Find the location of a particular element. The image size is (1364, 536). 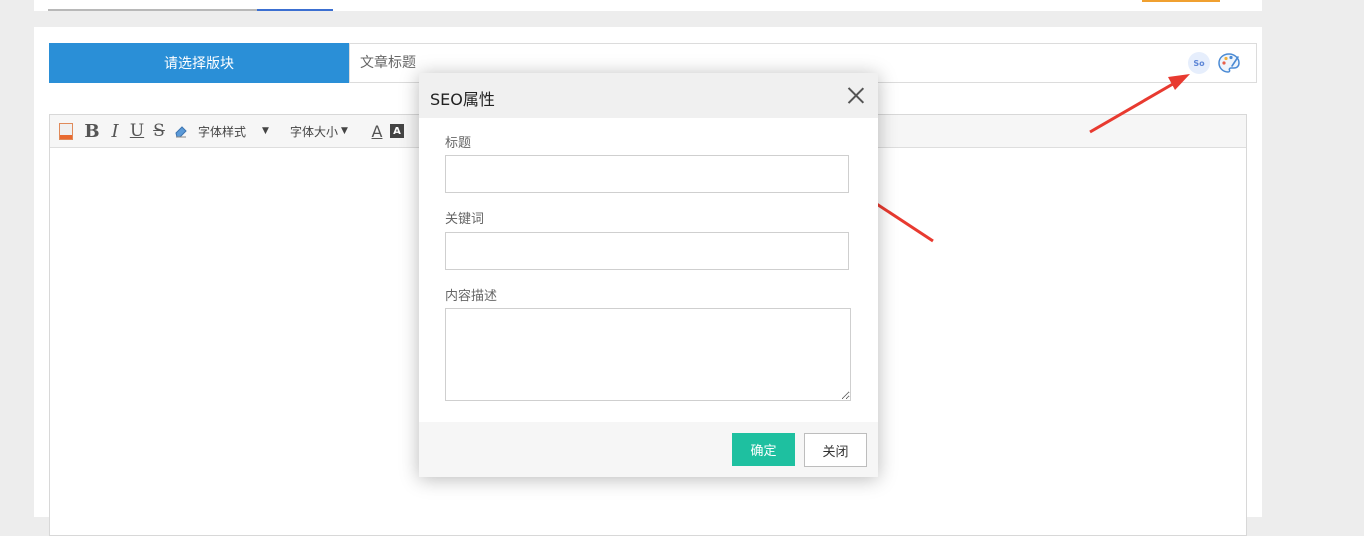

seo-keywords-label: 关键词 is located at coordinates (465, 219).